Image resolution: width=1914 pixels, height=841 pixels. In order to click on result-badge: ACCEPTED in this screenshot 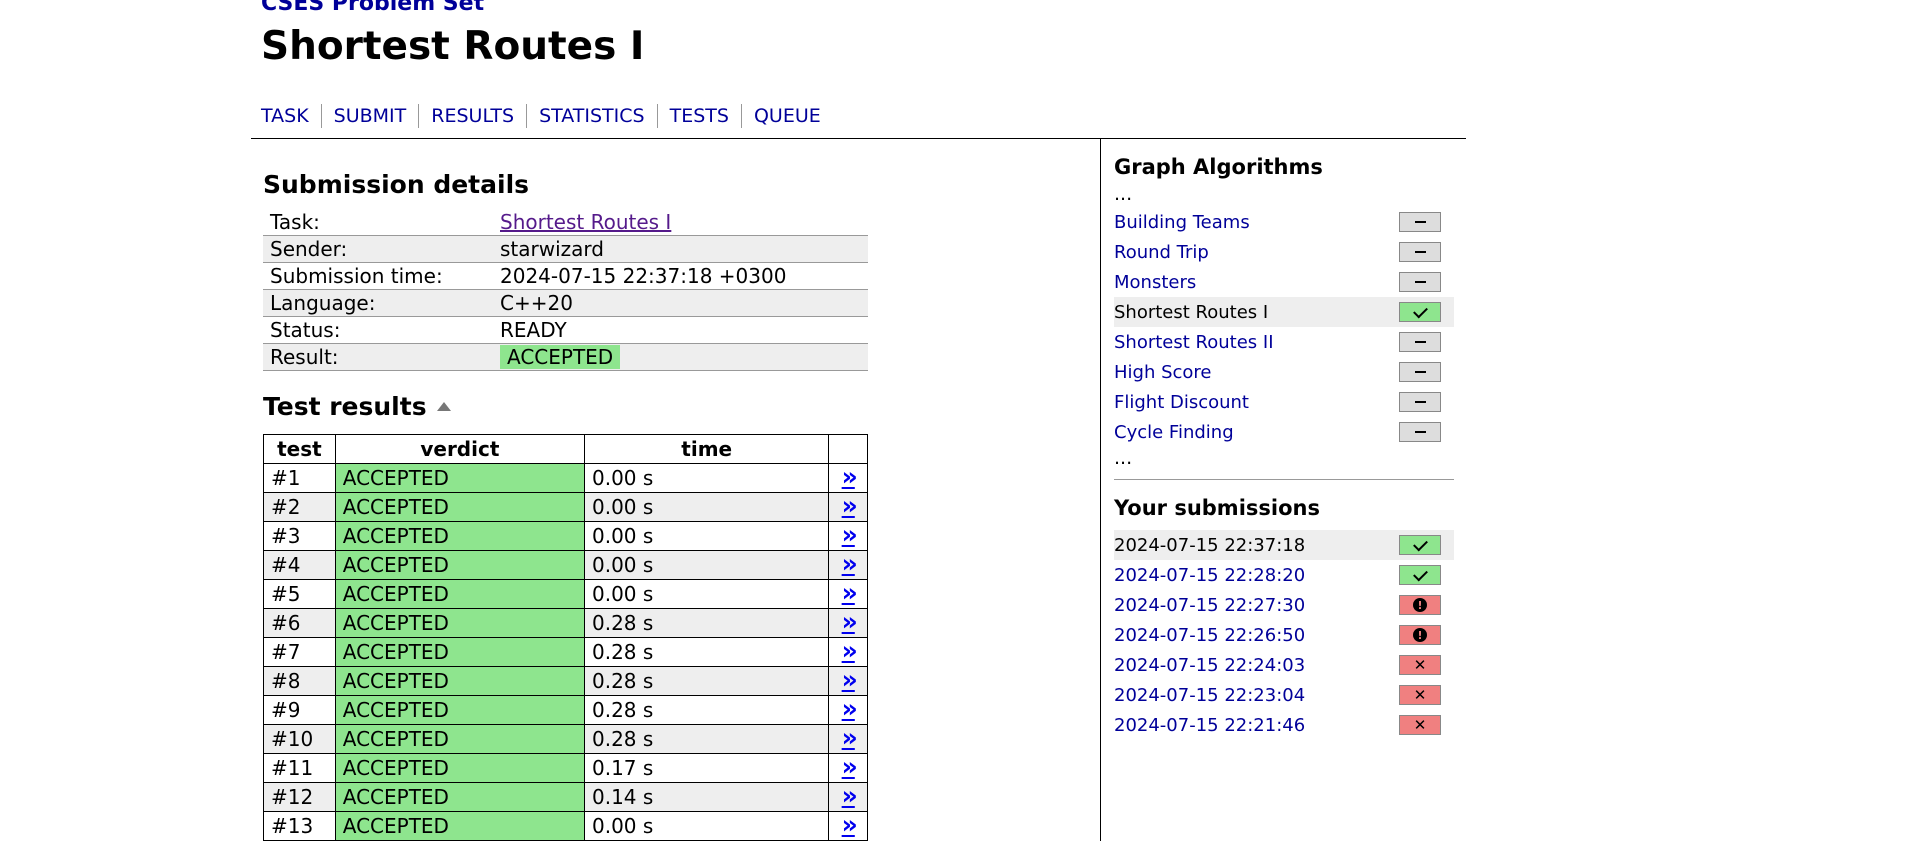, I will do `click(560, 357)`.